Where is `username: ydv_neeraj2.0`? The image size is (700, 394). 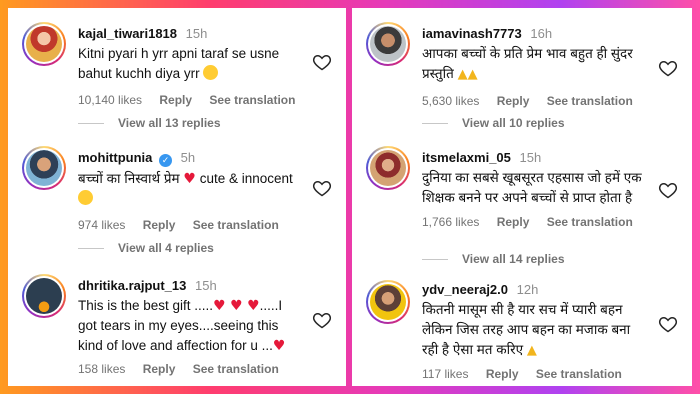 username: ydv_neeraj2.0 is located at coordinates (465, 289).